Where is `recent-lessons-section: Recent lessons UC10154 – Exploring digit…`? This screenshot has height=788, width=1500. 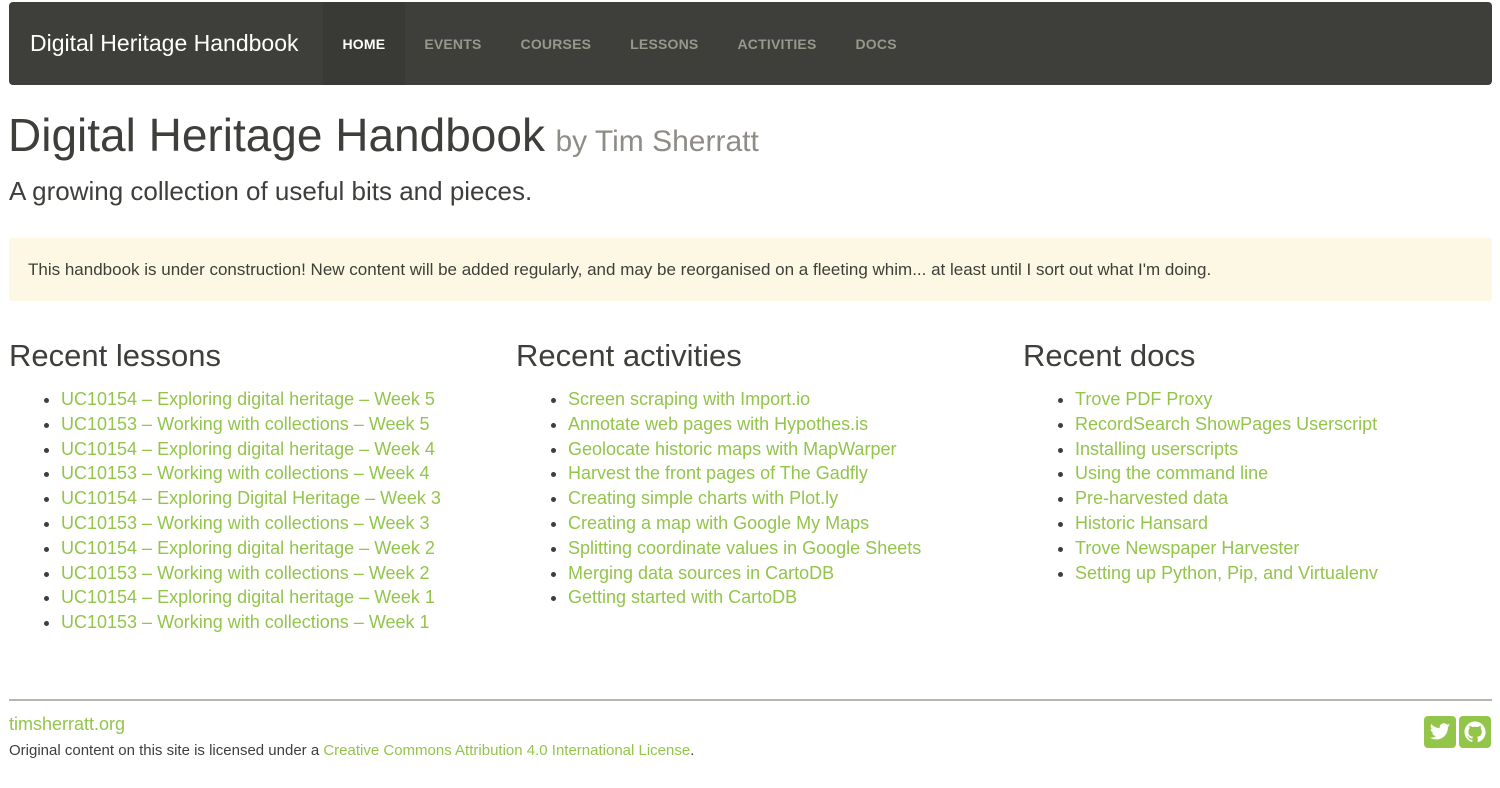 recent-lessons-section: Recent lessons UC10154 – Exploring digit… is located at coordinates (249, 486).